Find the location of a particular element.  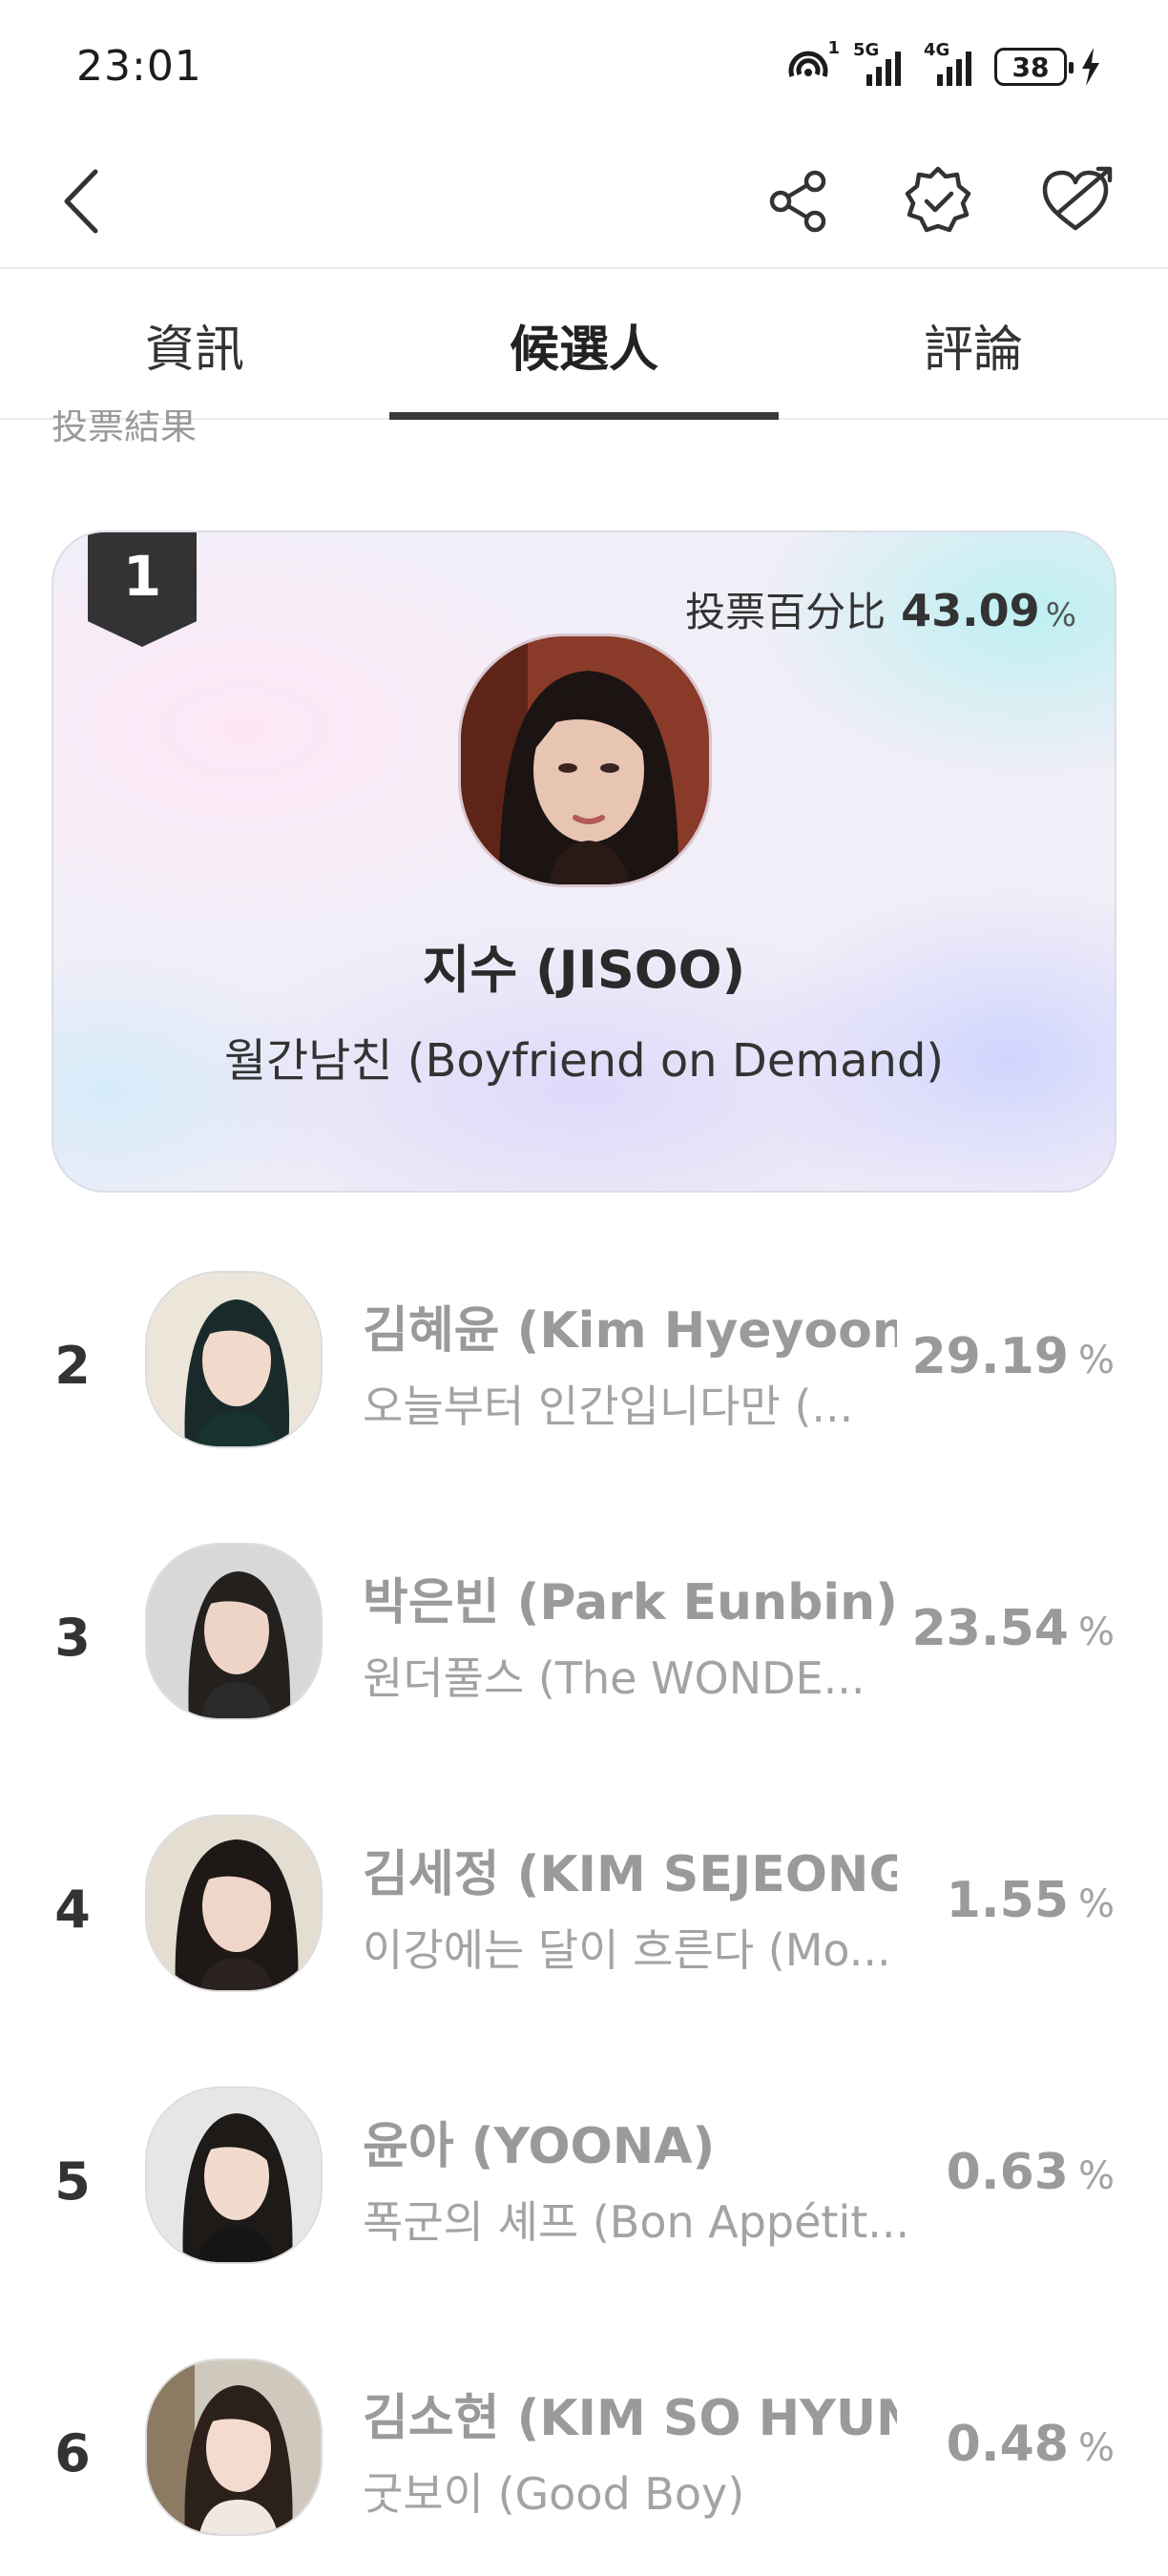

favorite-button is located at coordinates (1077, 201).